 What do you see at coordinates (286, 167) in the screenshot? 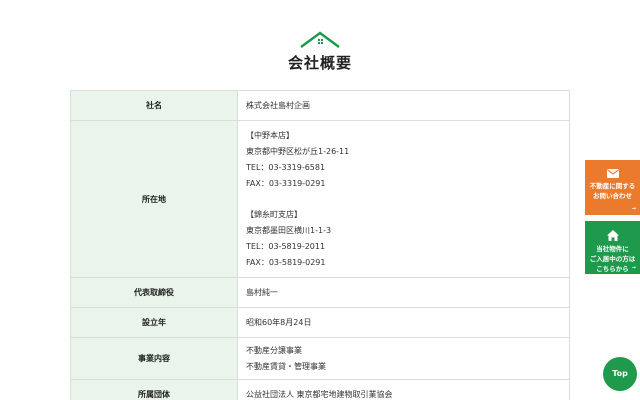
I see `address-line: TEL：03-3319-6581` at bounding box center [286, 167].